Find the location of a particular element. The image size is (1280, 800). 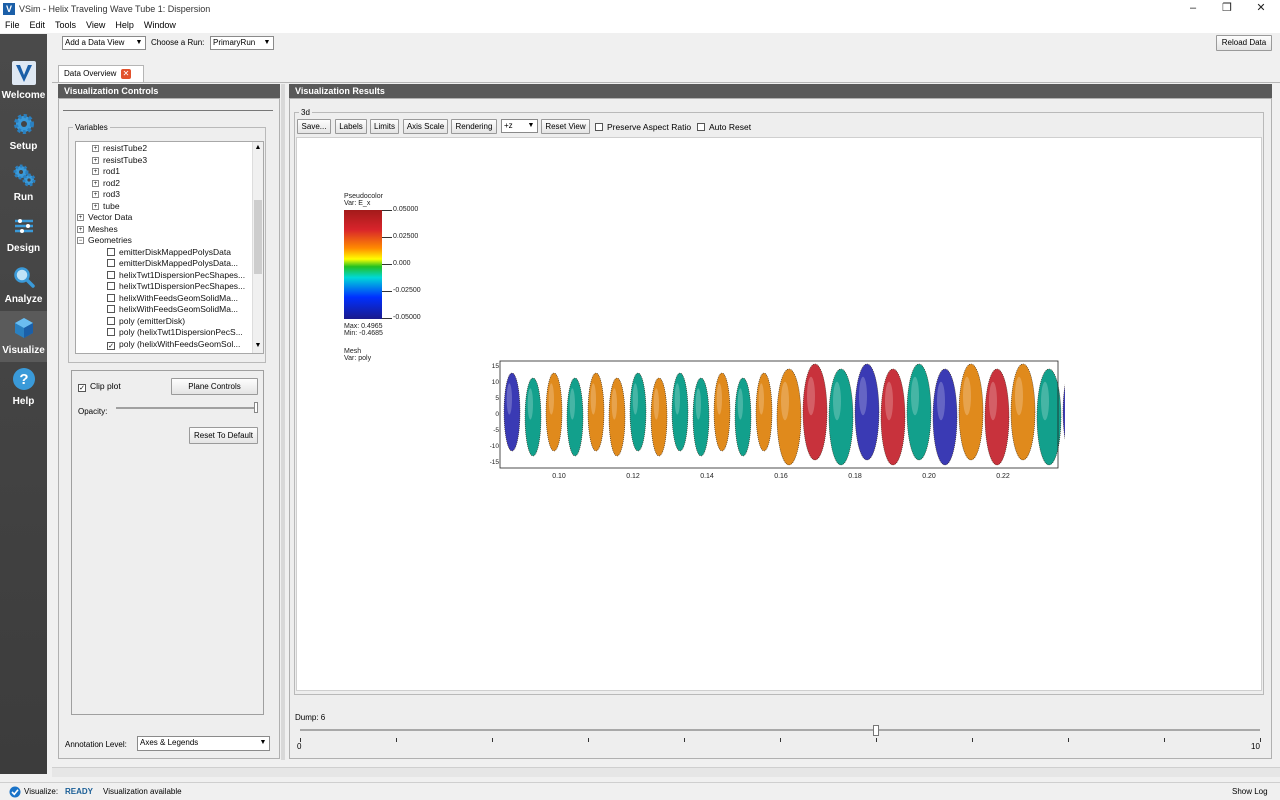

tree-scrollbar: ▲ ▼ is located at coordinates (257, 247).